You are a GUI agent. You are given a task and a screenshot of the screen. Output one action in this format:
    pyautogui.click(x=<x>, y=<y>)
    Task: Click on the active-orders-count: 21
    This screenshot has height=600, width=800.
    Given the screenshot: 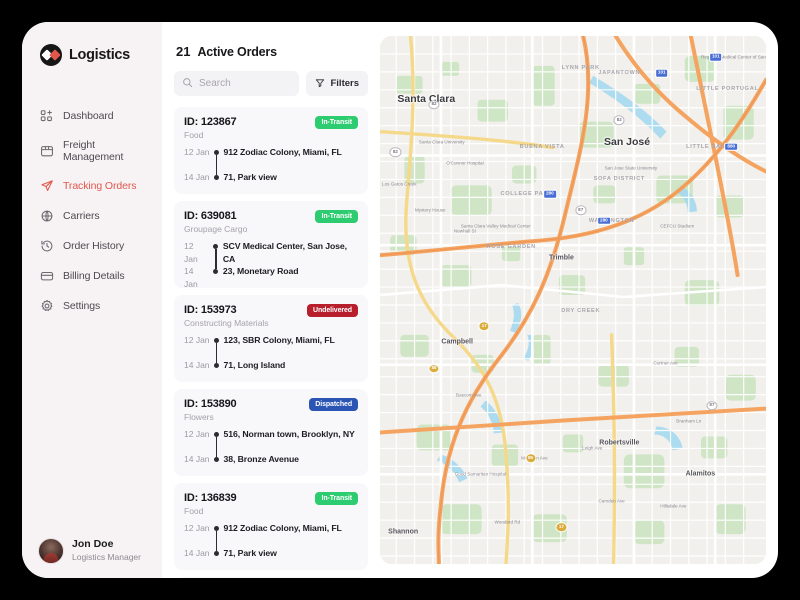 What is the action you would take?
    pyautogui.click(x=183, y=51)
    